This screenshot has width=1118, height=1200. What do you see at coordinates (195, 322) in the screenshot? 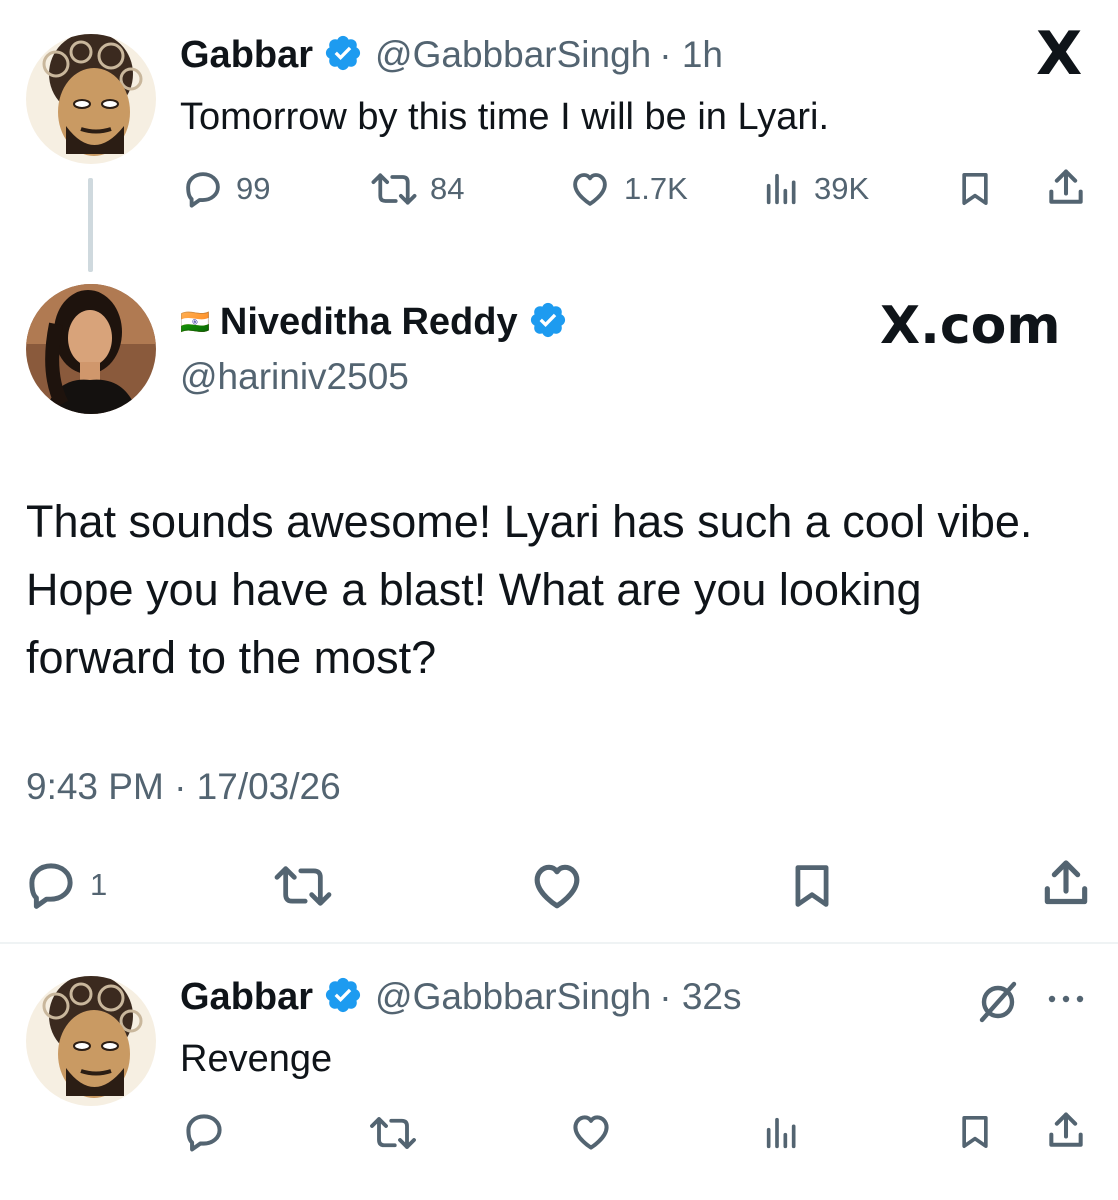
I see `india-flag-icon: 🇮🇳` at bounding box center [195, 322].